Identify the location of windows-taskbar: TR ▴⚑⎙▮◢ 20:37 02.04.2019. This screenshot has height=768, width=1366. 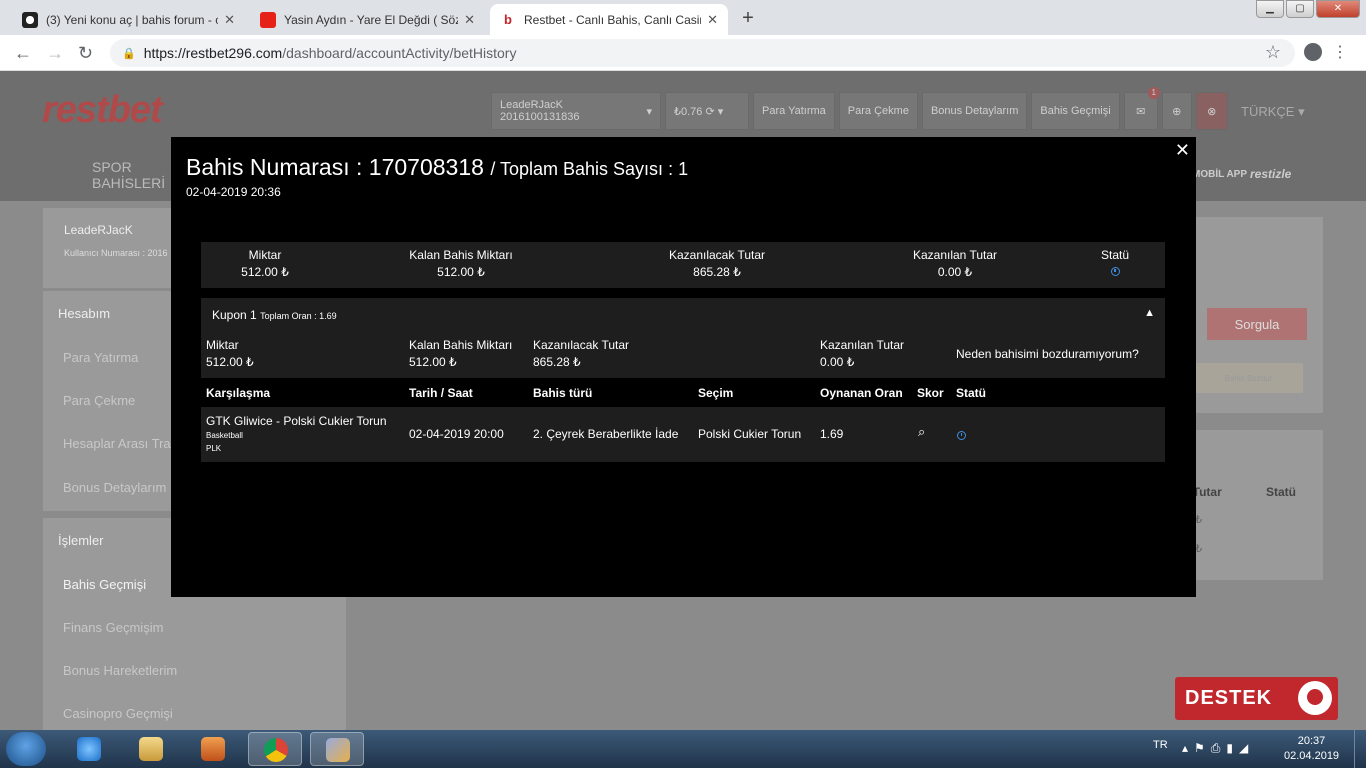
(683, 749).